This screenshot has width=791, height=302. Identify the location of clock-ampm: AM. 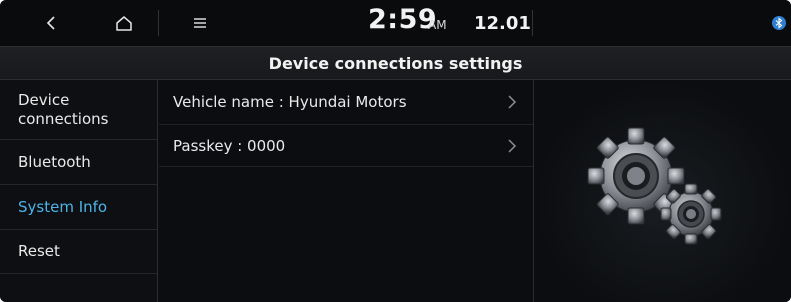
(437, 25).